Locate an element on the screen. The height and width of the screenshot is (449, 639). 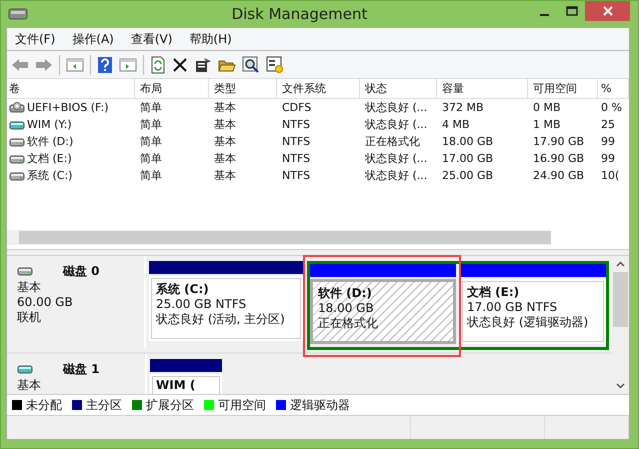
legend-label: 主分区 is located at coordinates (104, 405).